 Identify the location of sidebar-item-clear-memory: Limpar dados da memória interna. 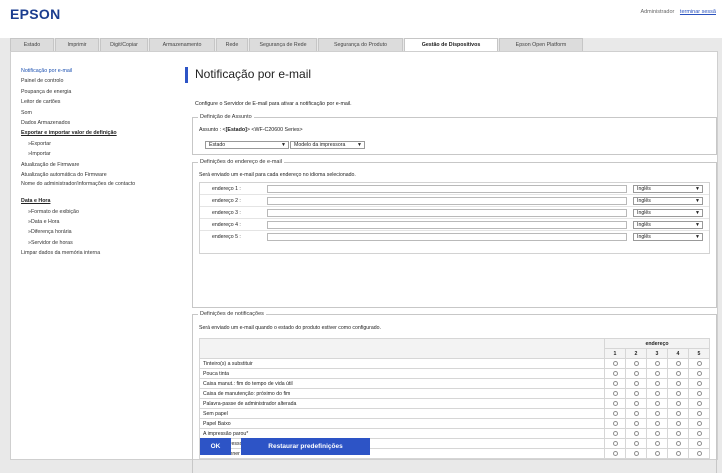
(101, 253).